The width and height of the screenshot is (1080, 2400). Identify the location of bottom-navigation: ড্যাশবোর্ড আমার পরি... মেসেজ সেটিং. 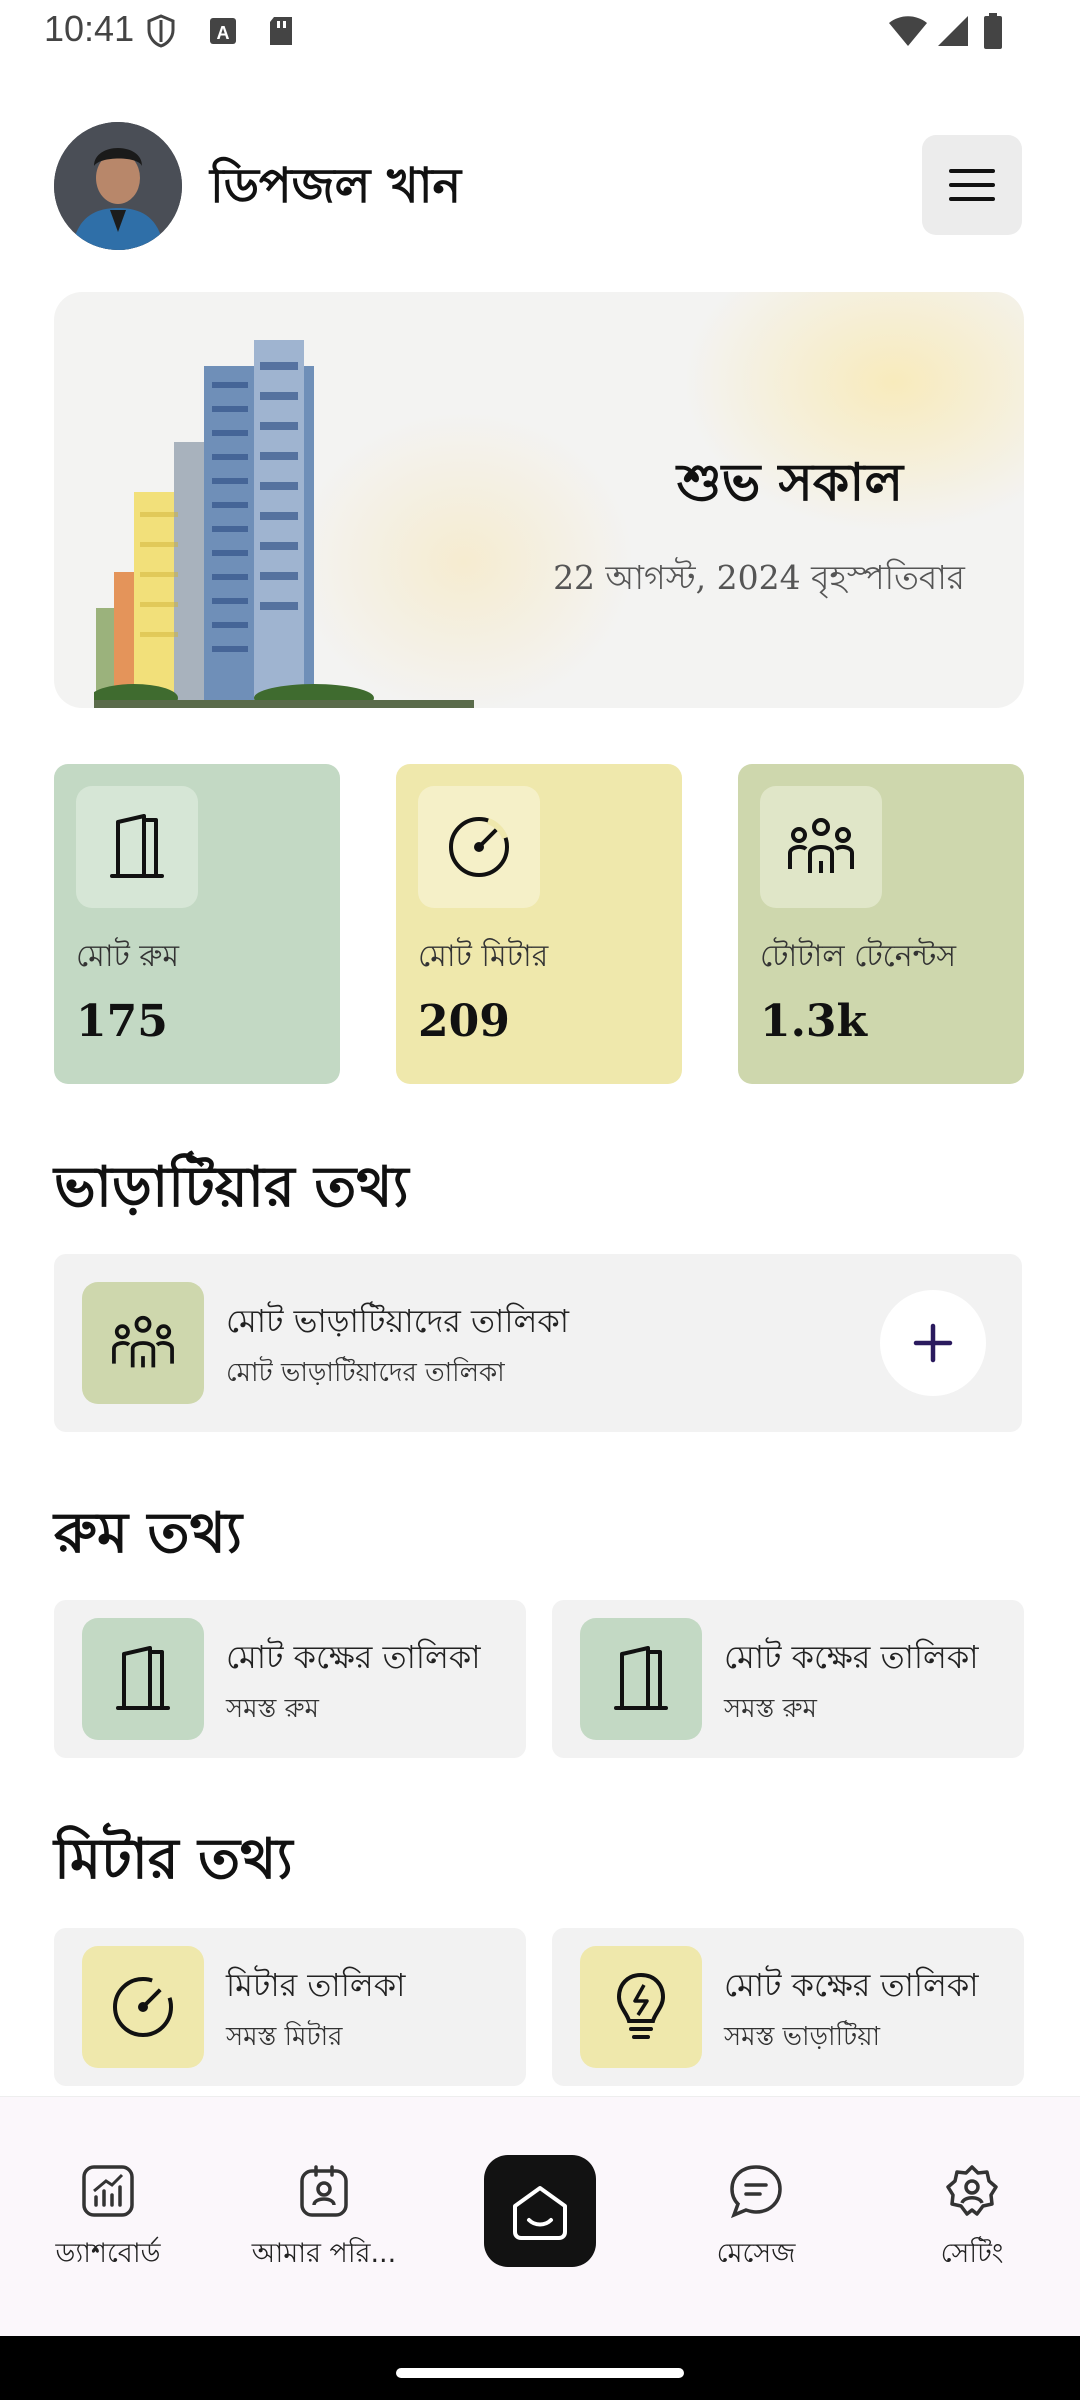
(540, 2216).